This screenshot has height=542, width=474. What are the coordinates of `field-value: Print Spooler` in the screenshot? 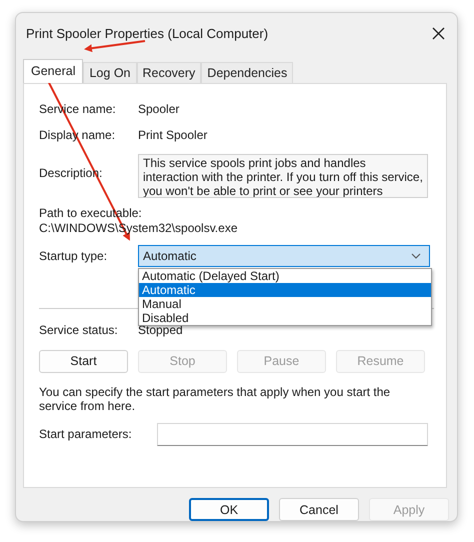 It's located at (173, 135).